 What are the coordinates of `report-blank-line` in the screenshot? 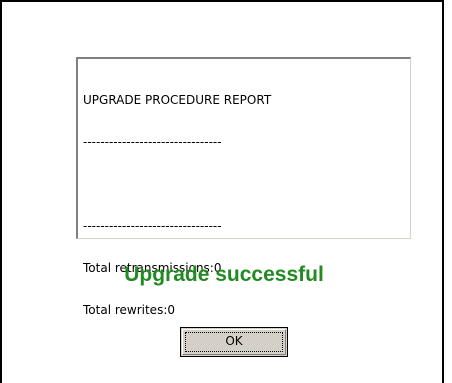 It's located at (244, 184).